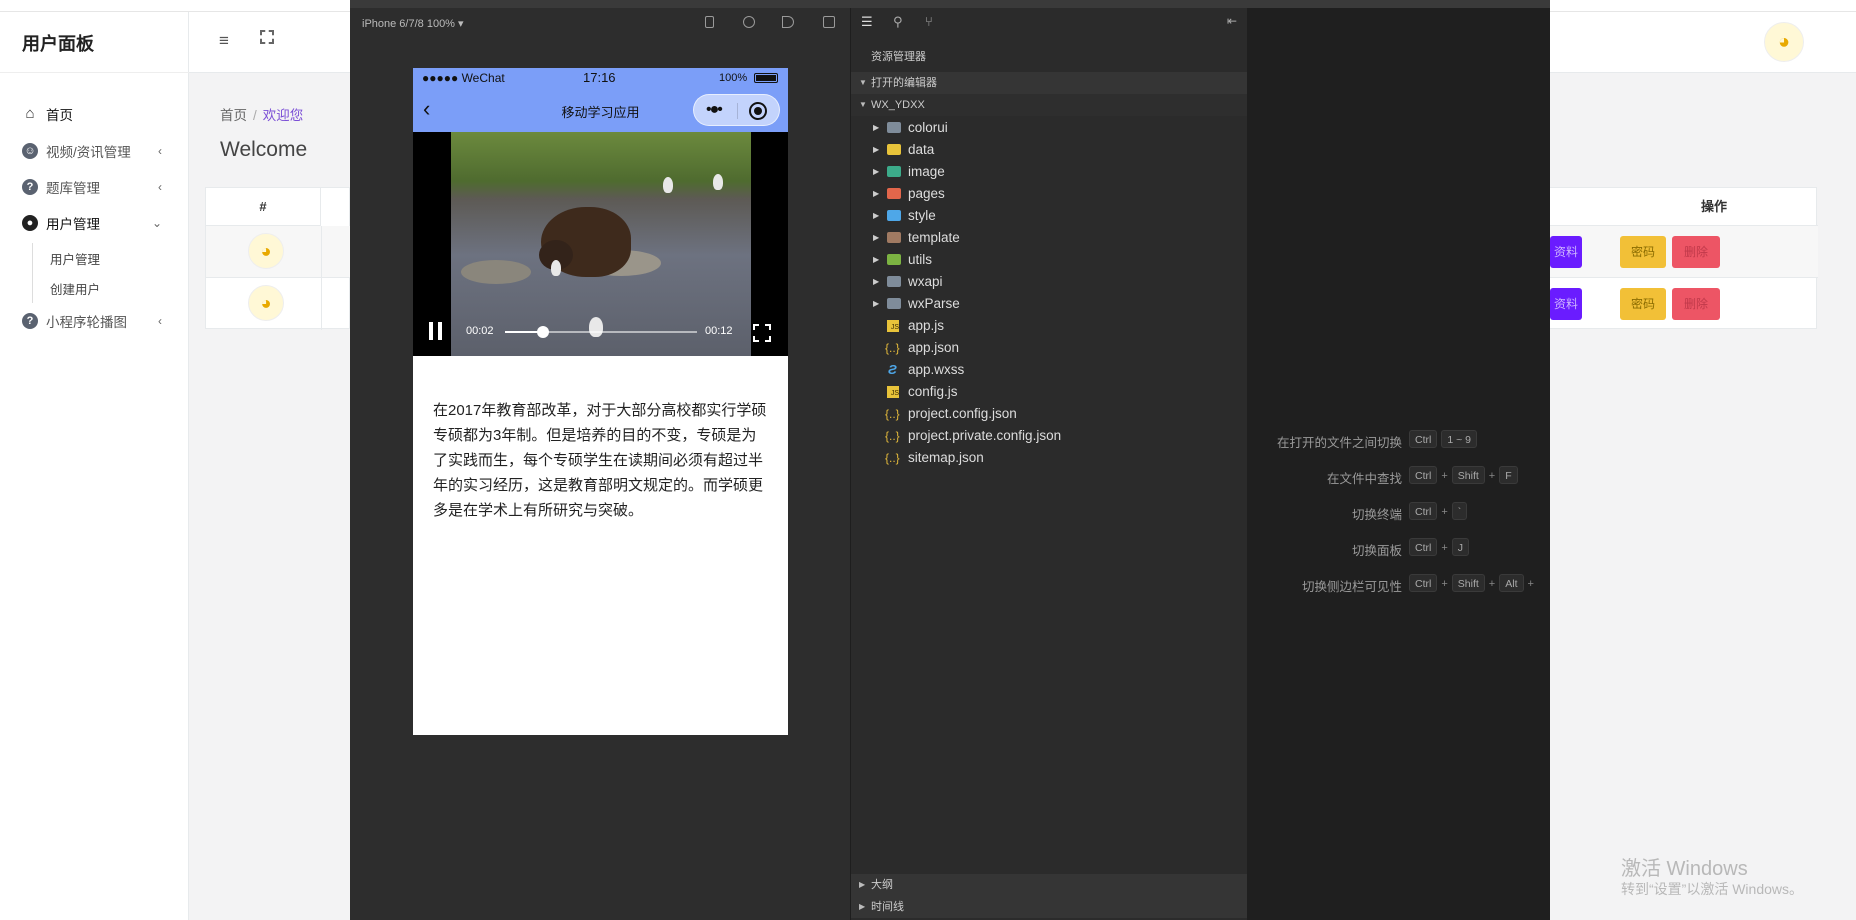 The image size is (1856, 920). What do you see at coordinates (1049, 907) in the screenshot?
I see `timeline-section: ▶ 时间线` at bounding box center [1049, 907].